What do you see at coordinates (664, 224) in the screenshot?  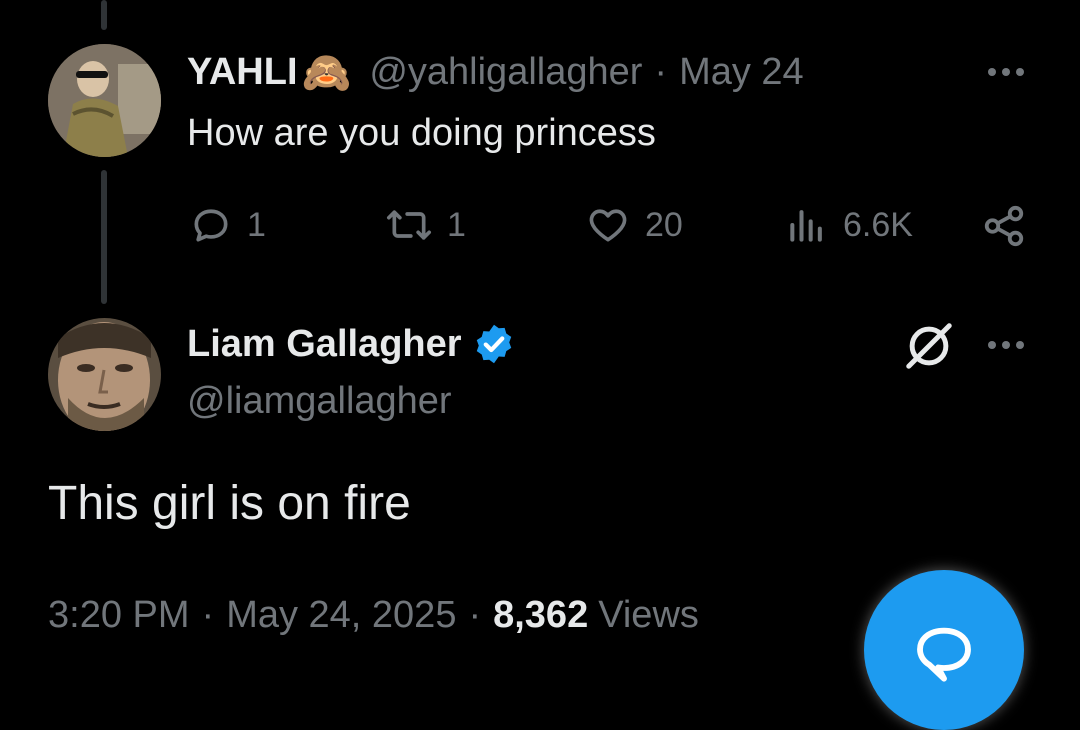 I see `like-count: 20` at bounding box center [664, 224].